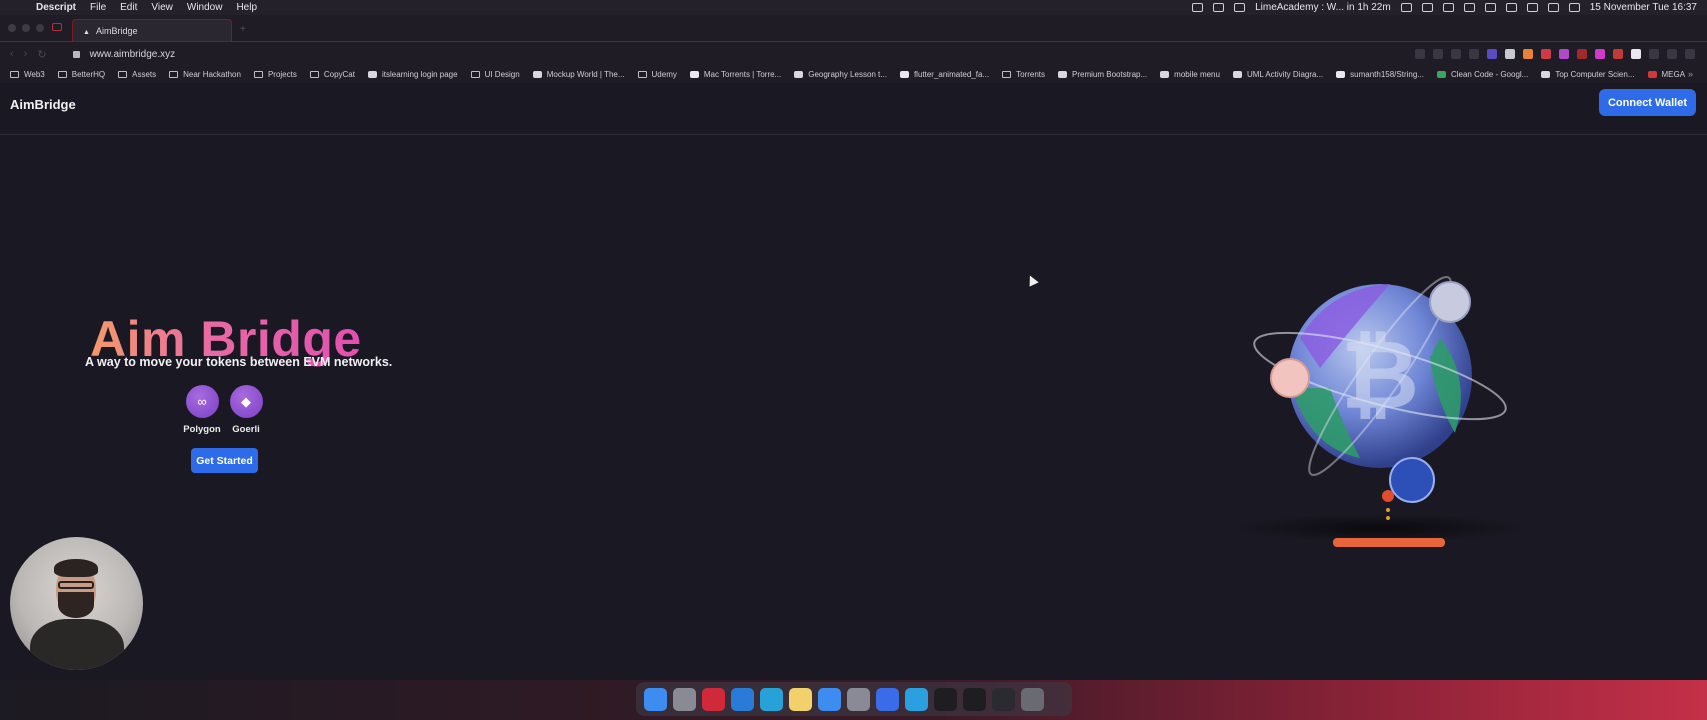 This screenshot has height=720, width=1707. I want to click on bookmark-item: BetterHQ, so click(81, 74).